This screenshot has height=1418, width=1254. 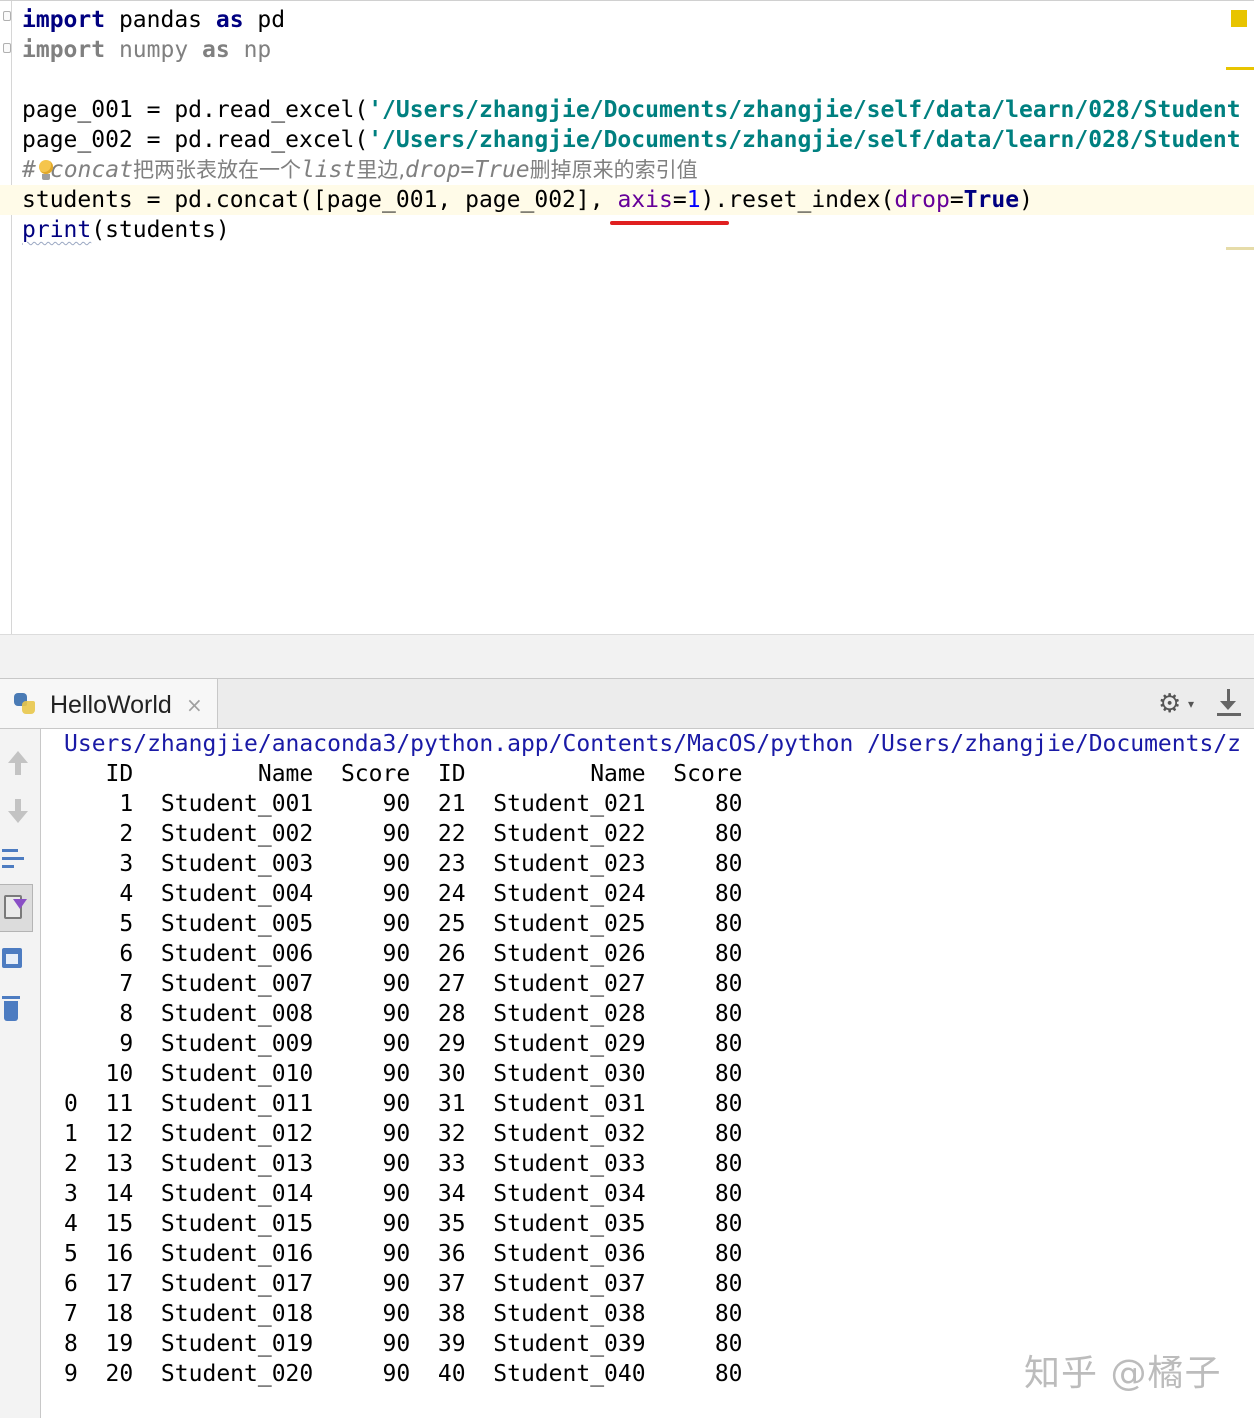 I want to click on console-table-row: 3 Student_003 90 23 Student_023 80, so click(x=403, y=864).